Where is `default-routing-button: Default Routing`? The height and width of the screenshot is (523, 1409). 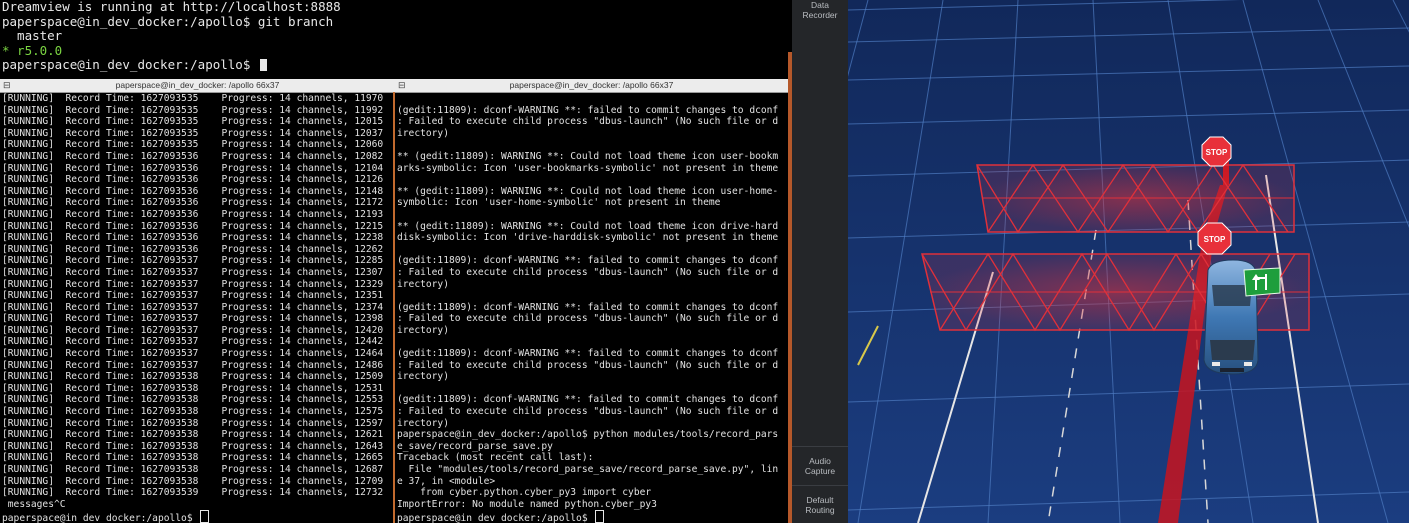
default-routing-button: Default Routing is located at coordinates (820, 505).